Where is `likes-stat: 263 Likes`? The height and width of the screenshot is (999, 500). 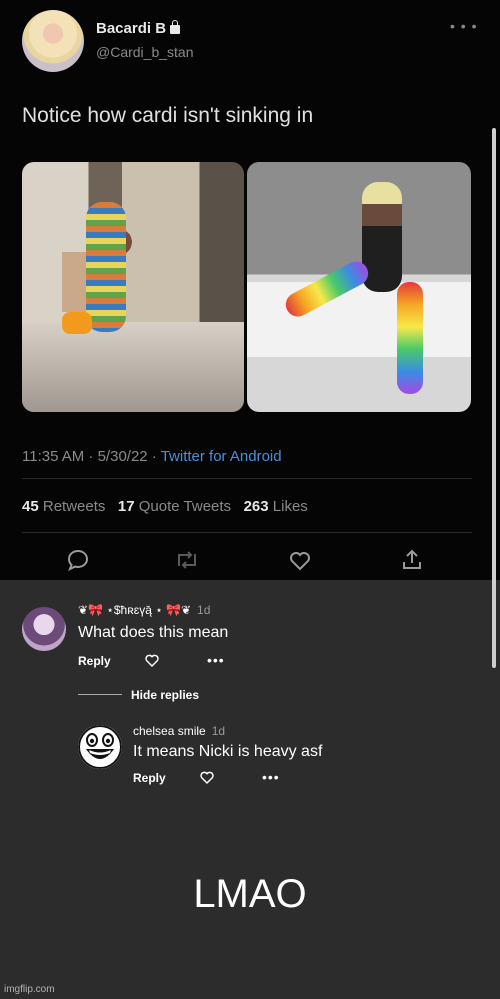 likes-stat: 263 Likes is located at coordinates (276, 506).